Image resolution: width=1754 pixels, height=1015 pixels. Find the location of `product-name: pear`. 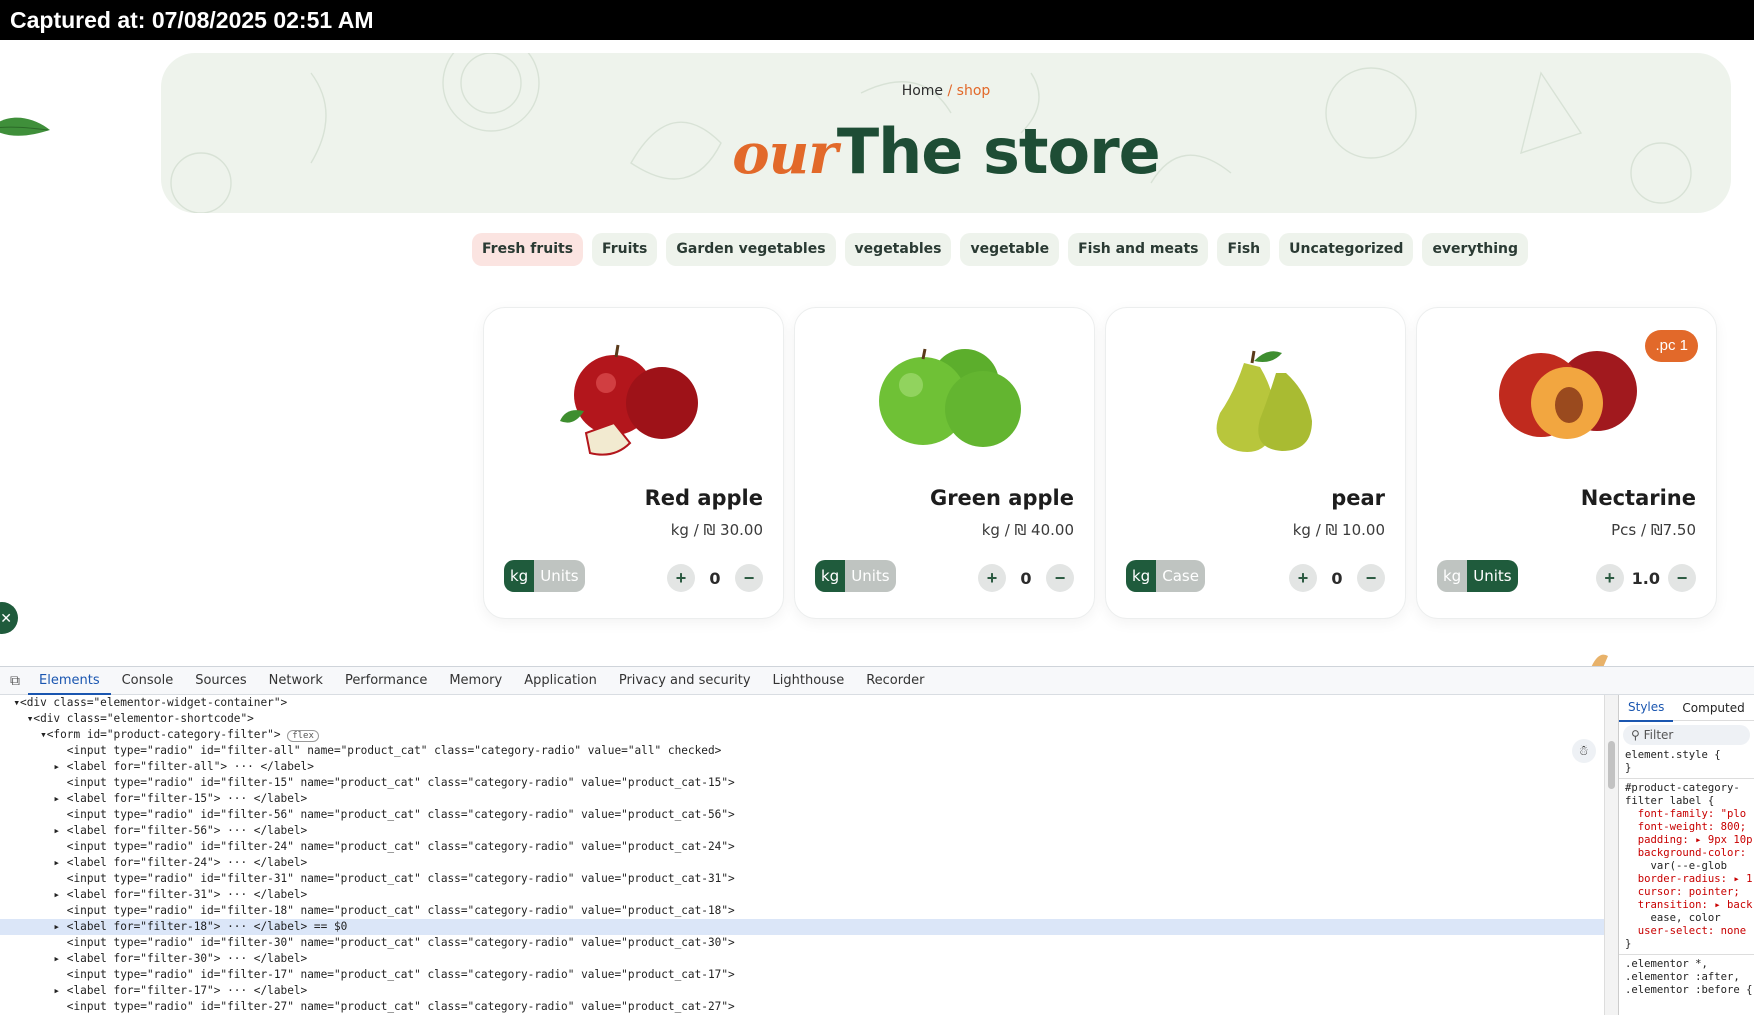

product-name: pear is located at coordinates (1358, 498).